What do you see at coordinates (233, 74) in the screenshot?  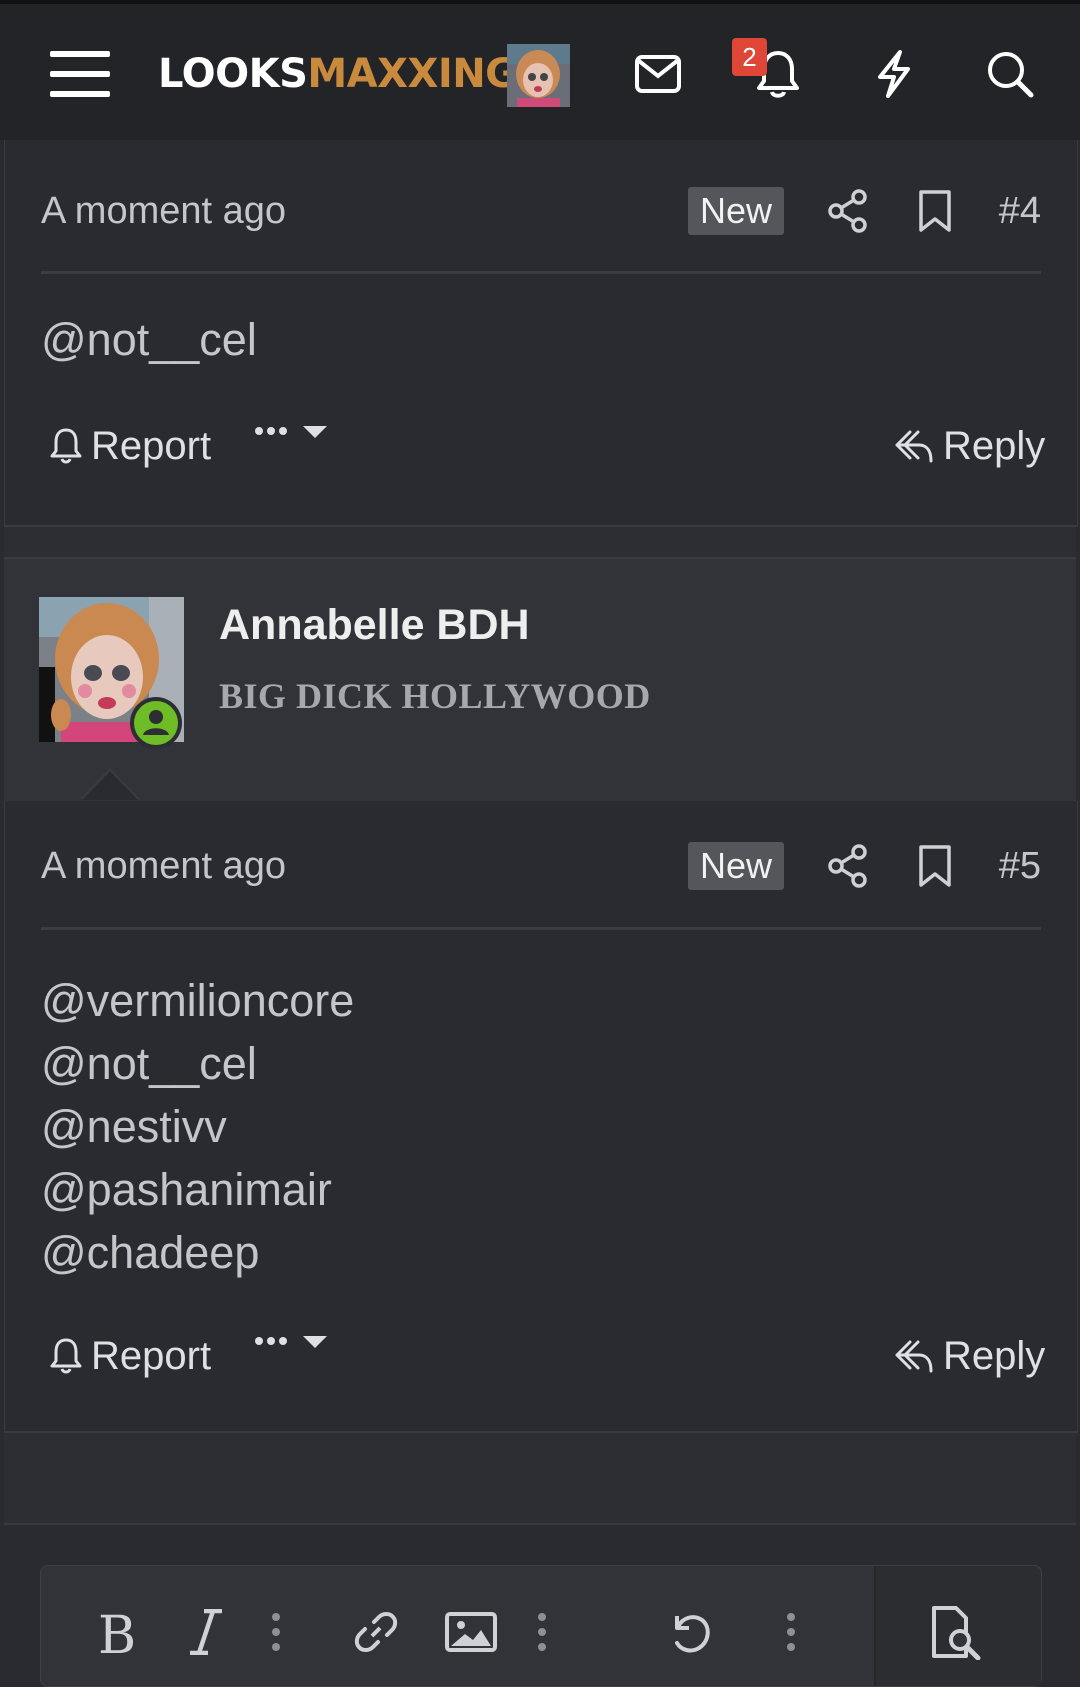 I see `logo-text-looks: LOOKS` at bounding box center [233, 74].